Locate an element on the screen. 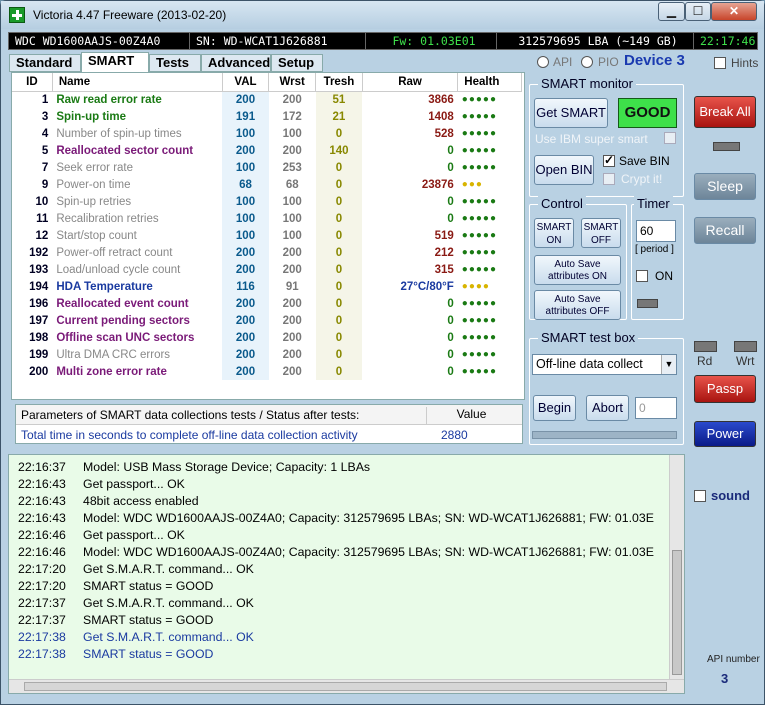 The image size is (765, 705). log-horizontal-thumb is located at coordinates (345, 686).